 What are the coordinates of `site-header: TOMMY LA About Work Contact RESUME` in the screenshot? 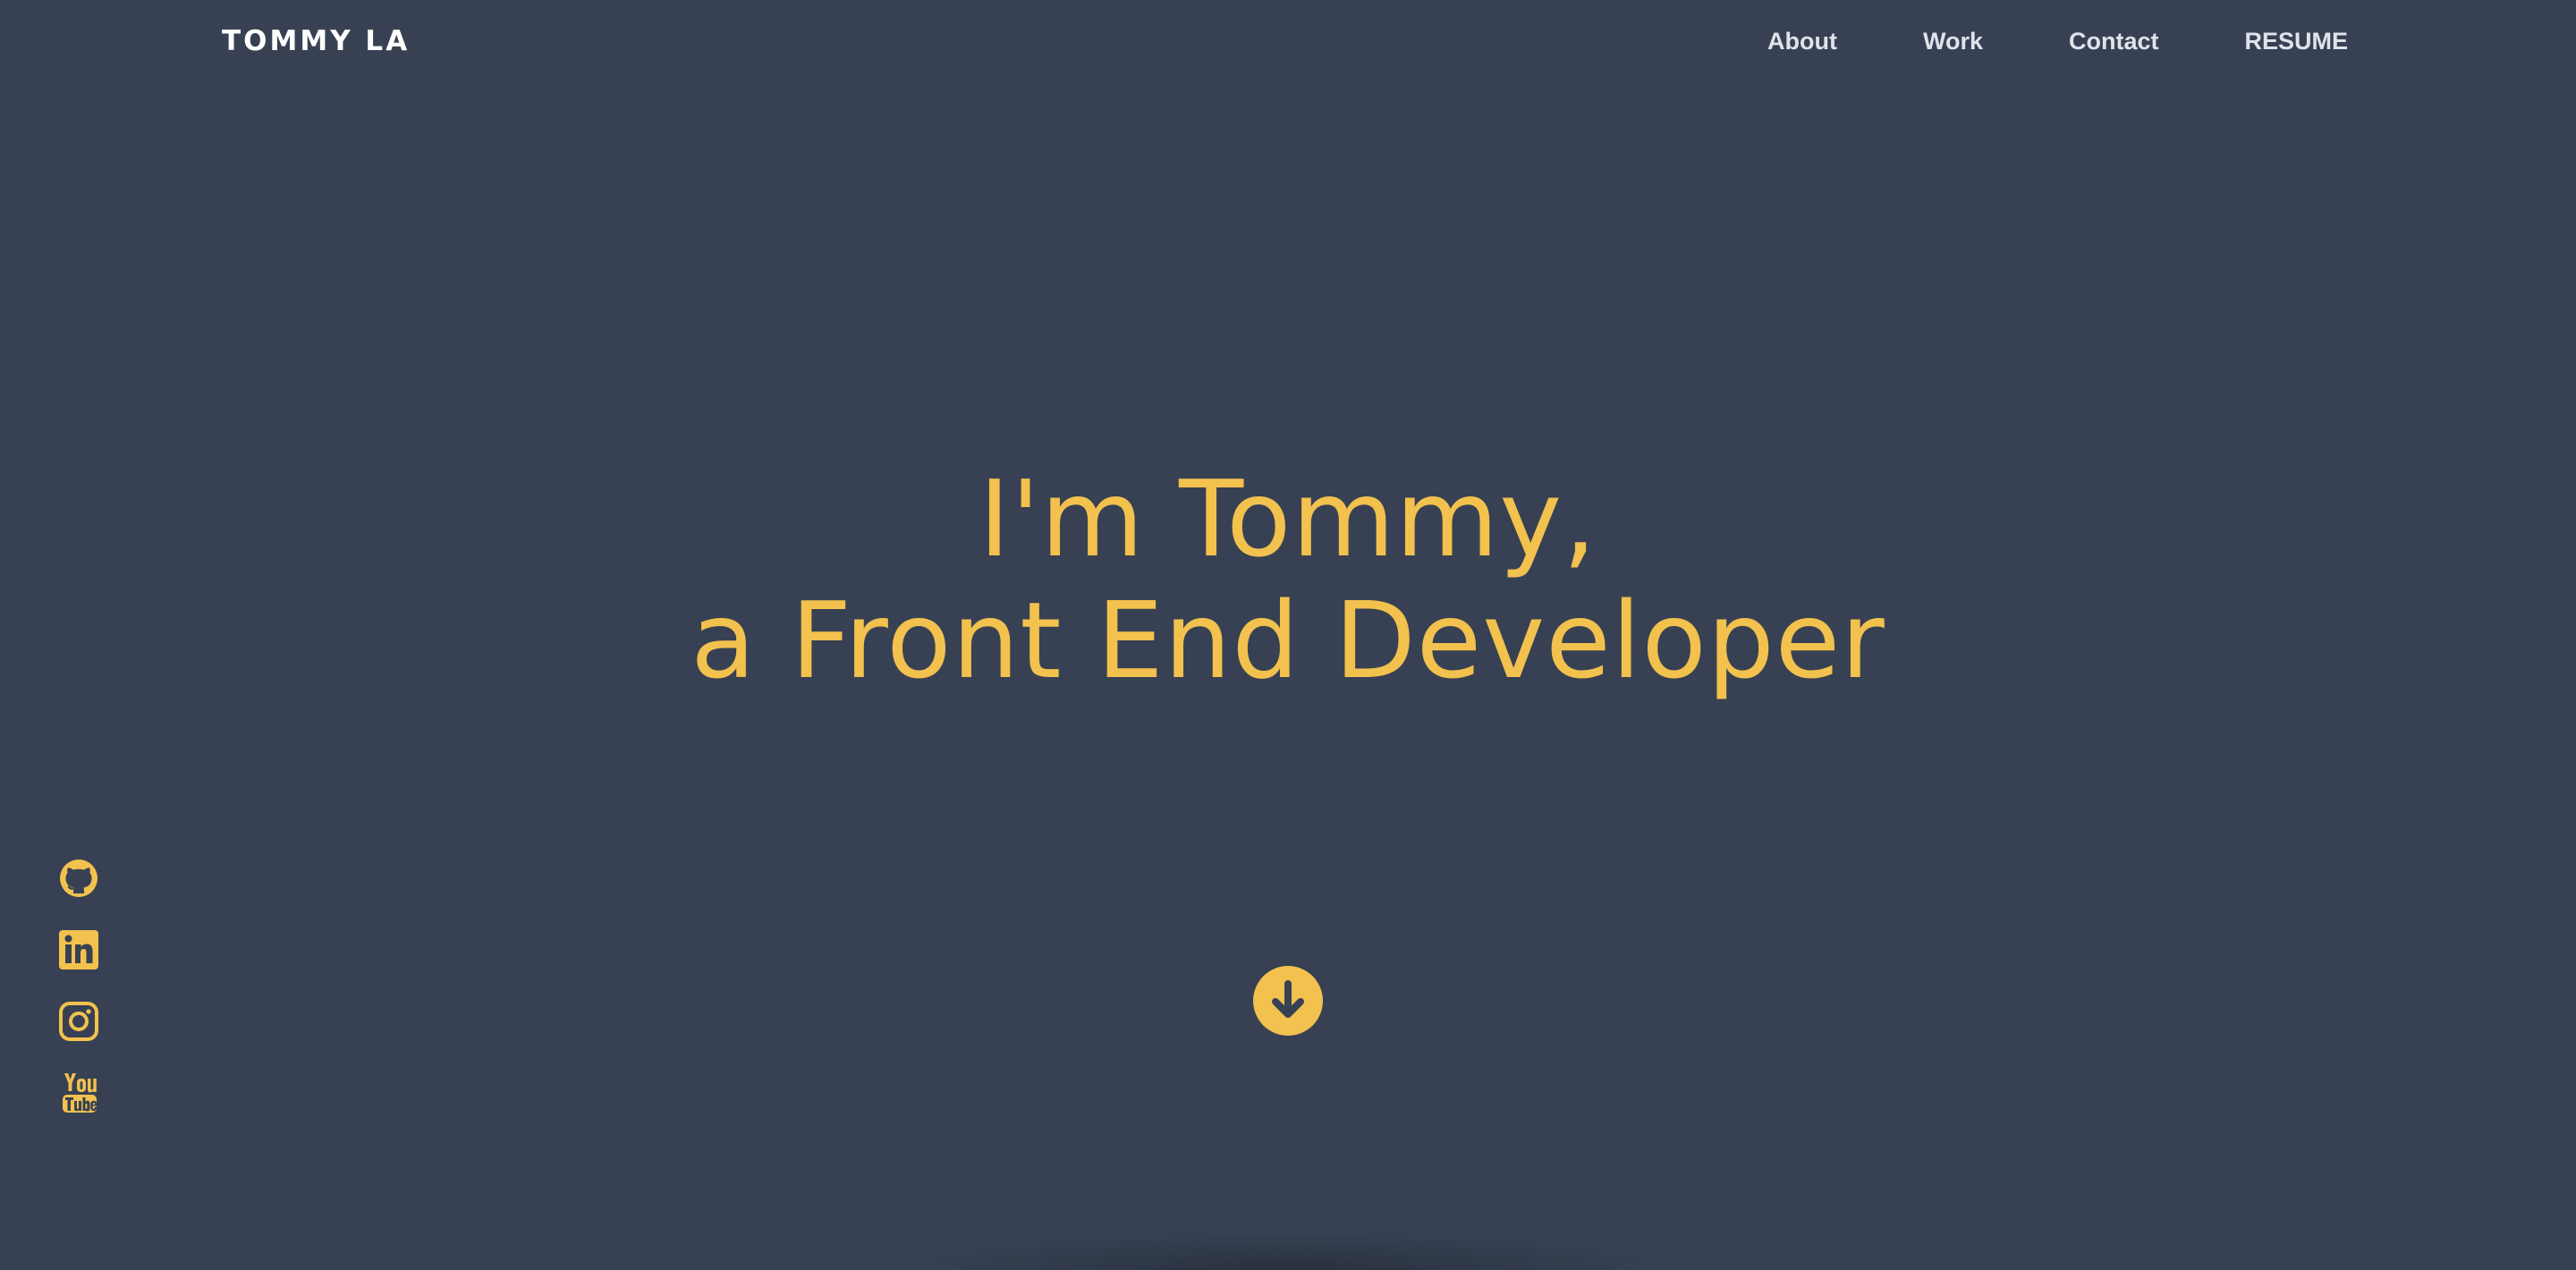 It's located at (1288, 41).